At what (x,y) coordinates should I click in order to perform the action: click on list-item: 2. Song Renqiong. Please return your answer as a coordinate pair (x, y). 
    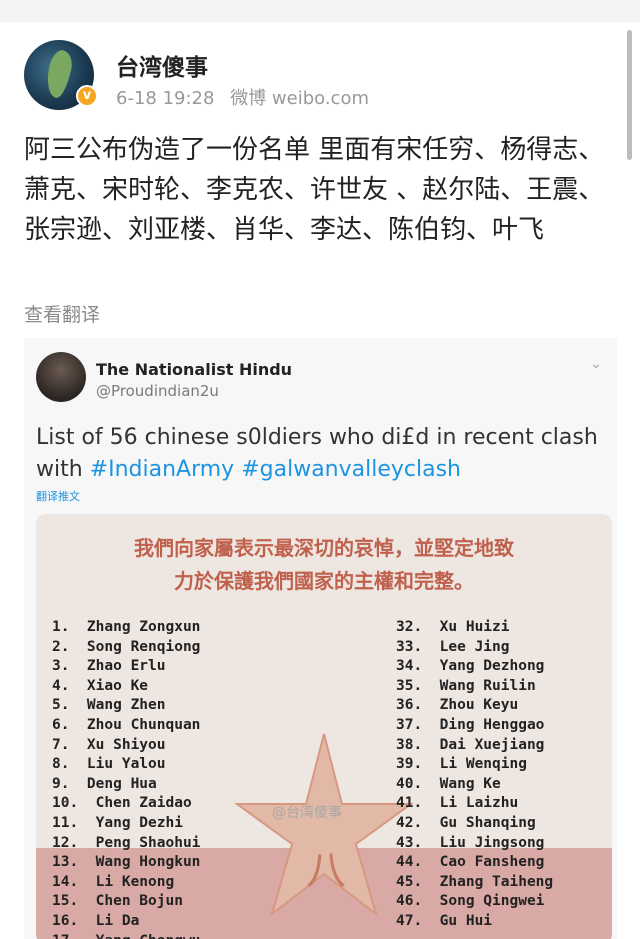
    Looking at the image, I should click on (126, 646).